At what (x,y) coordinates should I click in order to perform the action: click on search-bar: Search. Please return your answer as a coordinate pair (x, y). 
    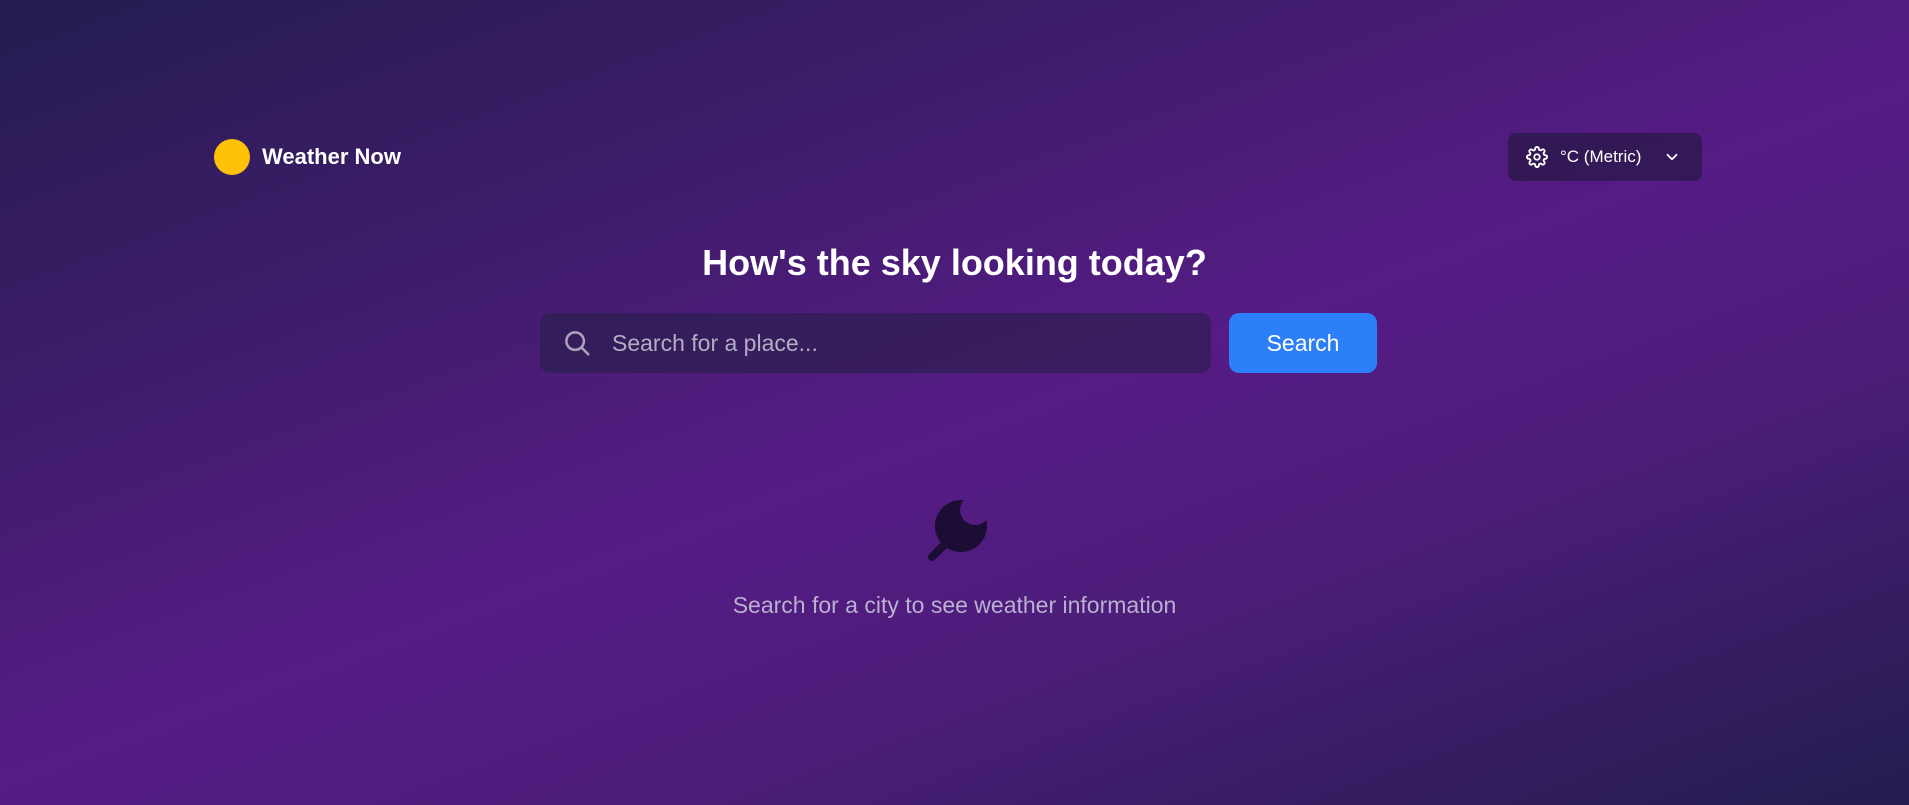
    Looking at the image, I should click on (958, 343).